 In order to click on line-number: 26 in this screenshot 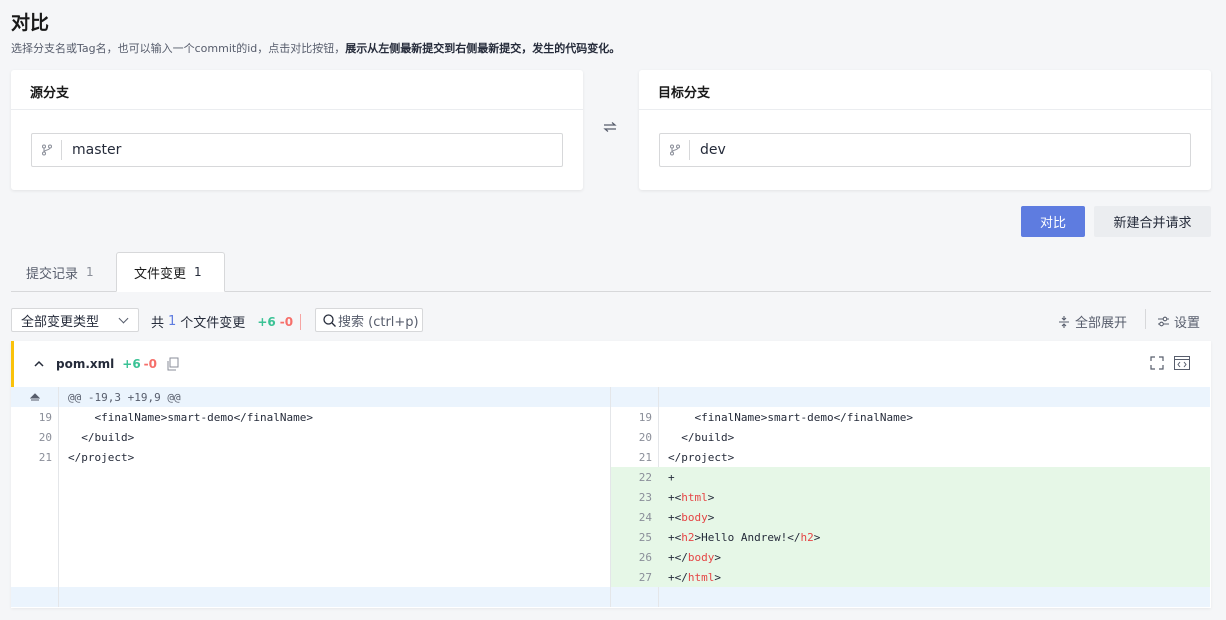, I will do `click(635, 557)`.